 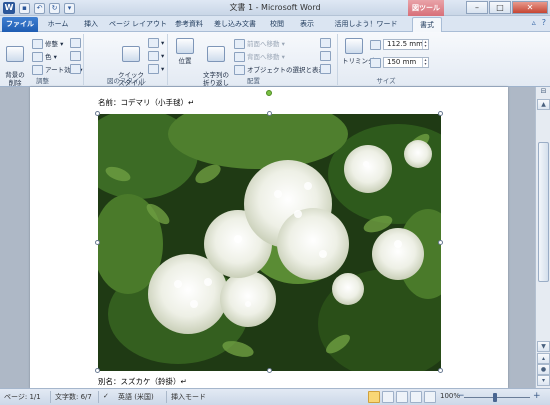 I want to click on scroll-up-button: ▲, so click(x=543, y=104).